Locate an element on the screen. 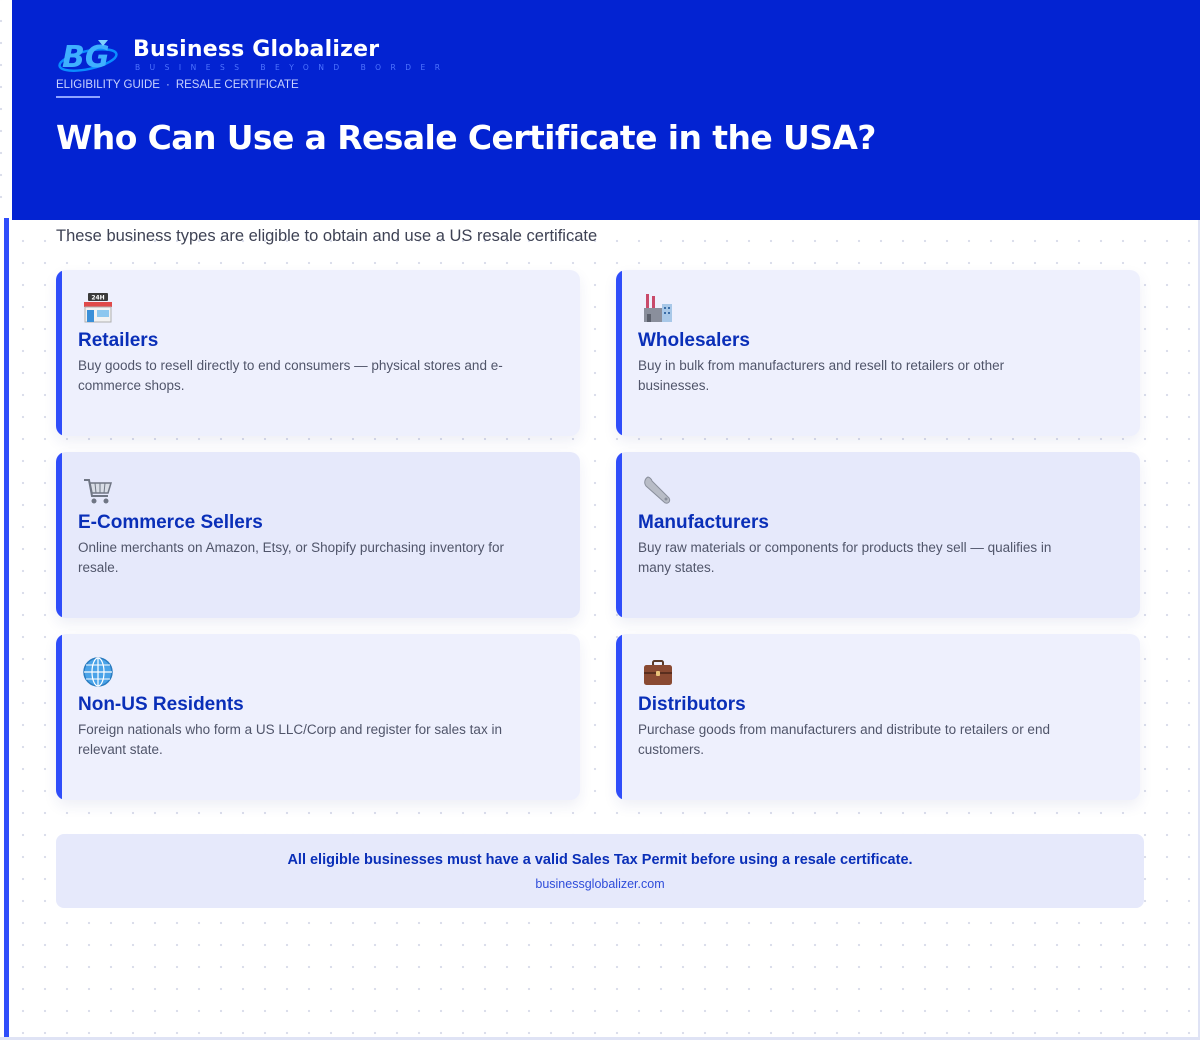 This screenshot has height=1040, width=1200. globe-icon is located at coordinates (98, 672).